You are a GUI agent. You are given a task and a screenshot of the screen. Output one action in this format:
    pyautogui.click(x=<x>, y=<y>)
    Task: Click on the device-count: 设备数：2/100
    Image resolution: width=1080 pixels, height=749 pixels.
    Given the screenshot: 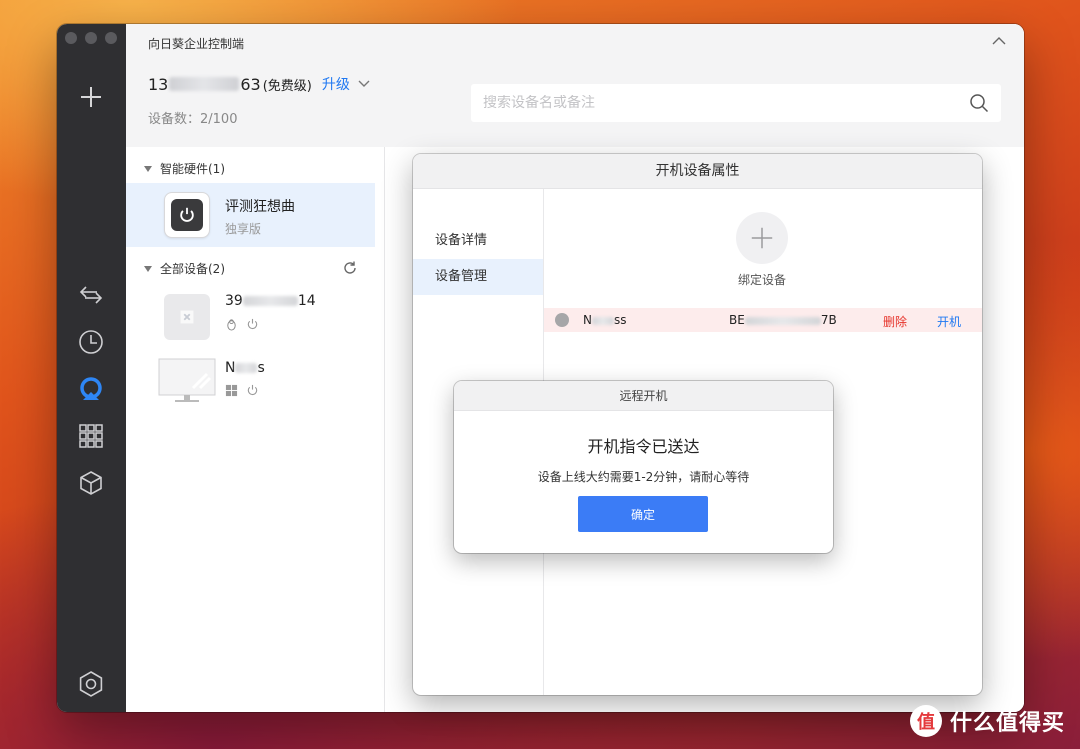 What is the action you would take?
    pyautogui.click(x=193, y=119)
    